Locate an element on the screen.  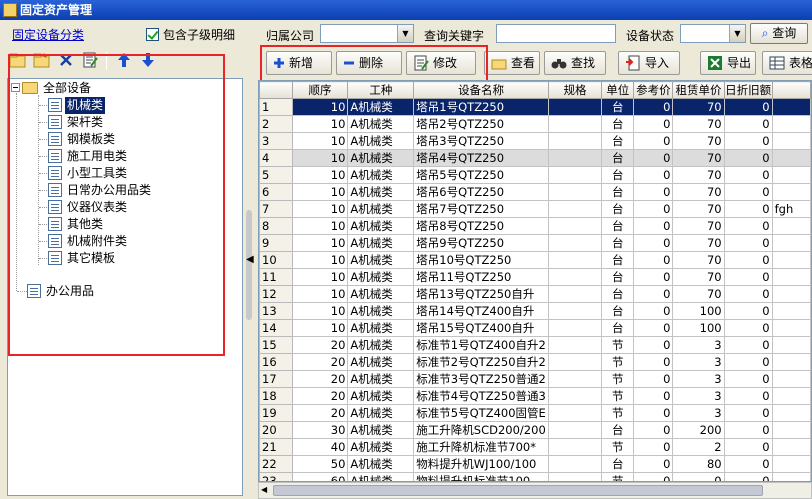
table-cell: 3 is located at coordinates (698, 396).